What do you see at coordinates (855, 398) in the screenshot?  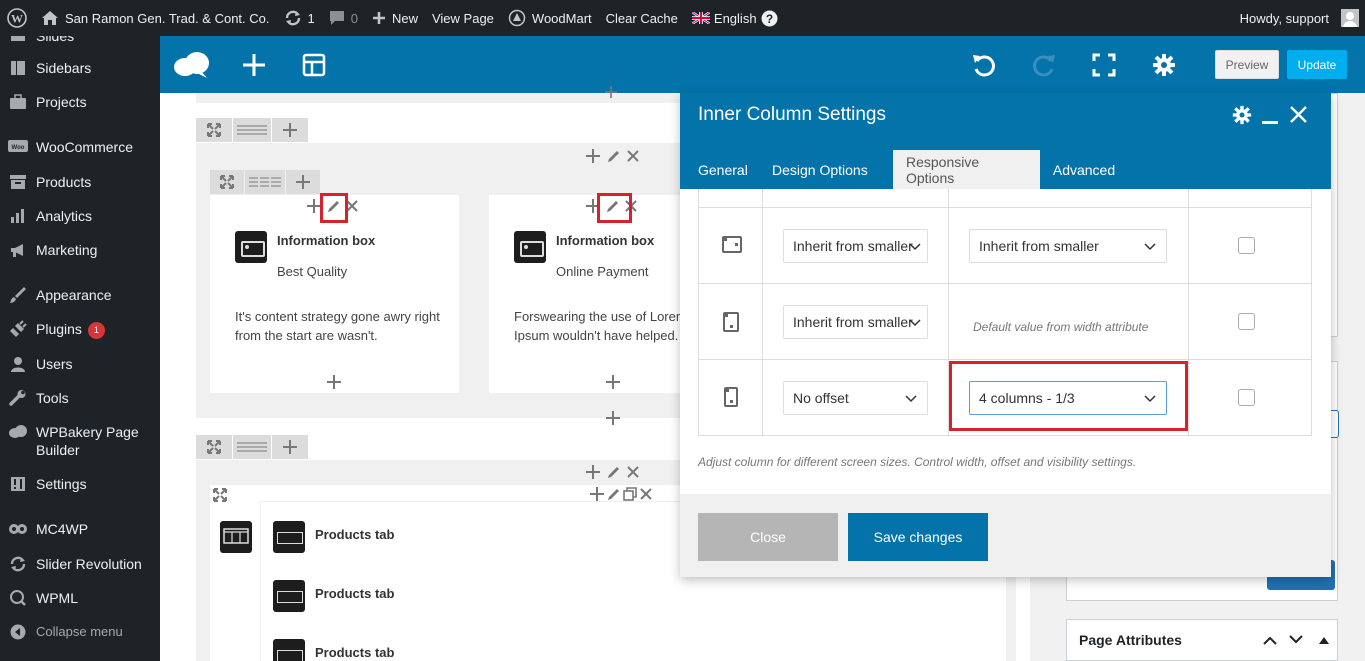 I see `offset-select-mobile: No offset` at bounding box center [855, 398].